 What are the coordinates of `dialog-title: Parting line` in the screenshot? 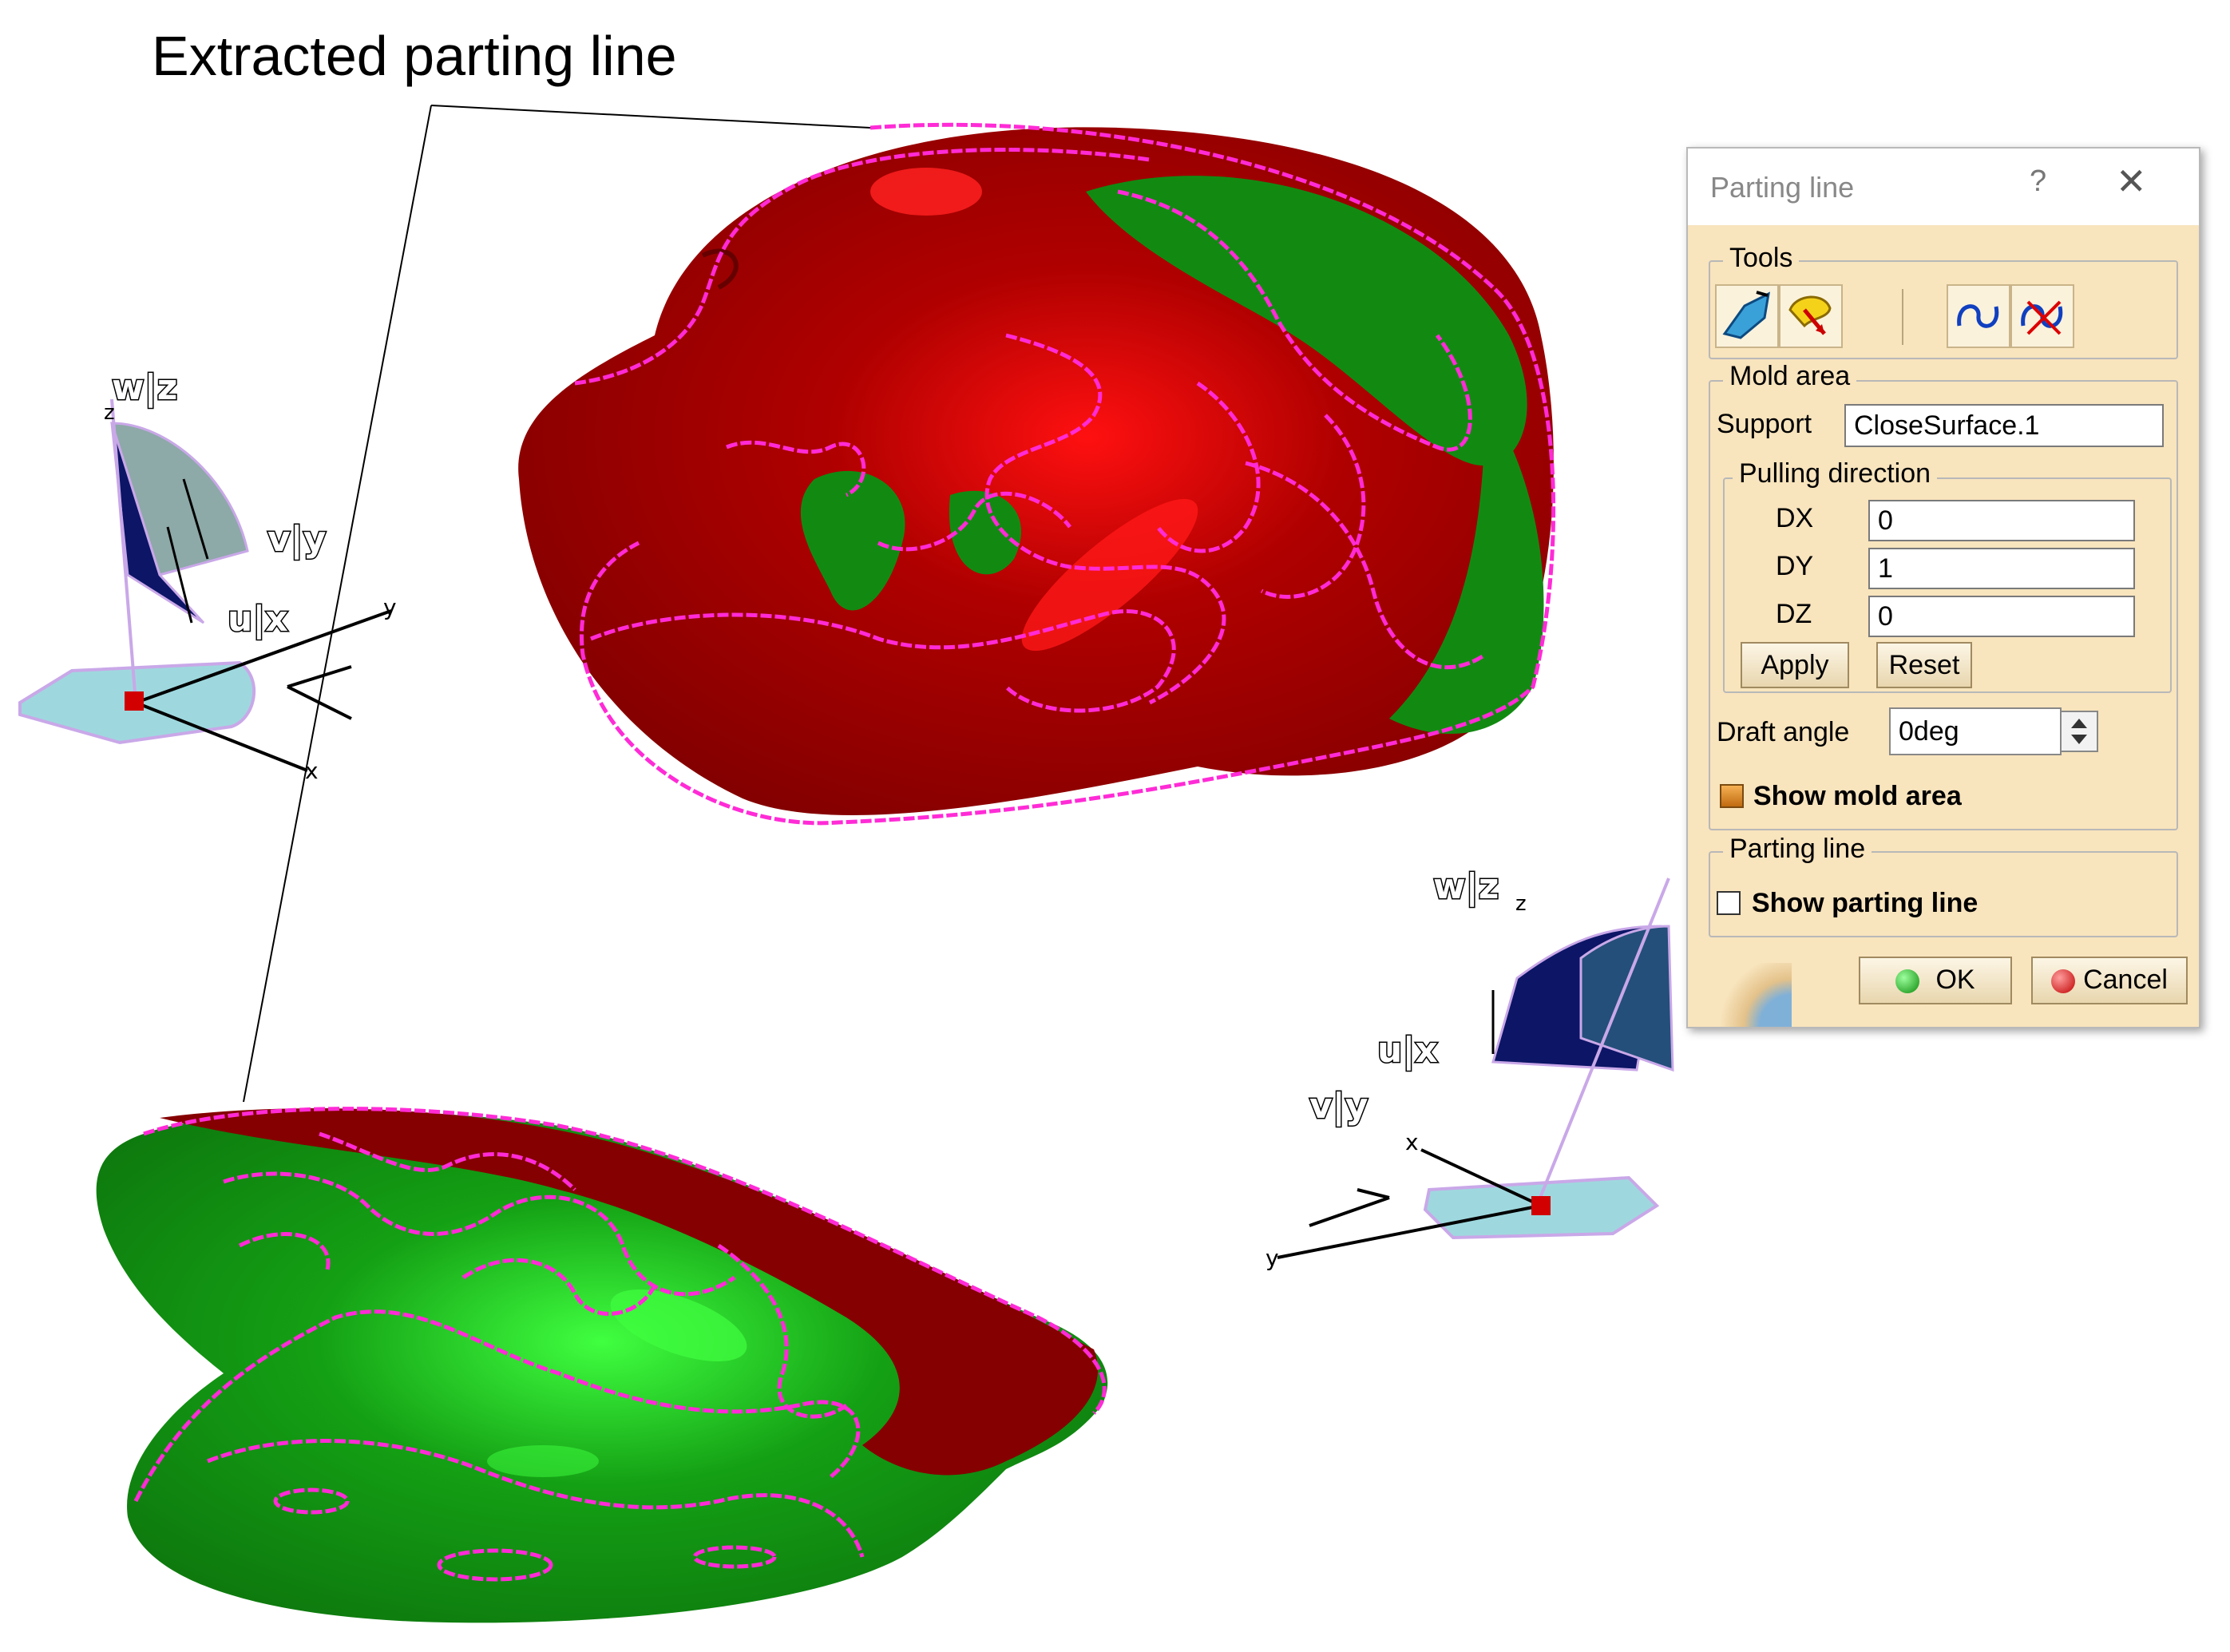 It's located at (1783, 187).